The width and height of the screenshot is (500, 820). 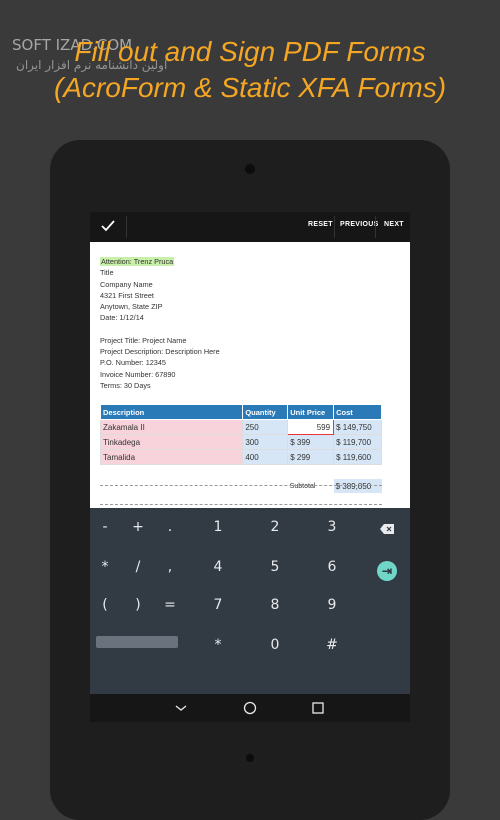 I want to click on key-4: 4, so click(x=218, y=567).